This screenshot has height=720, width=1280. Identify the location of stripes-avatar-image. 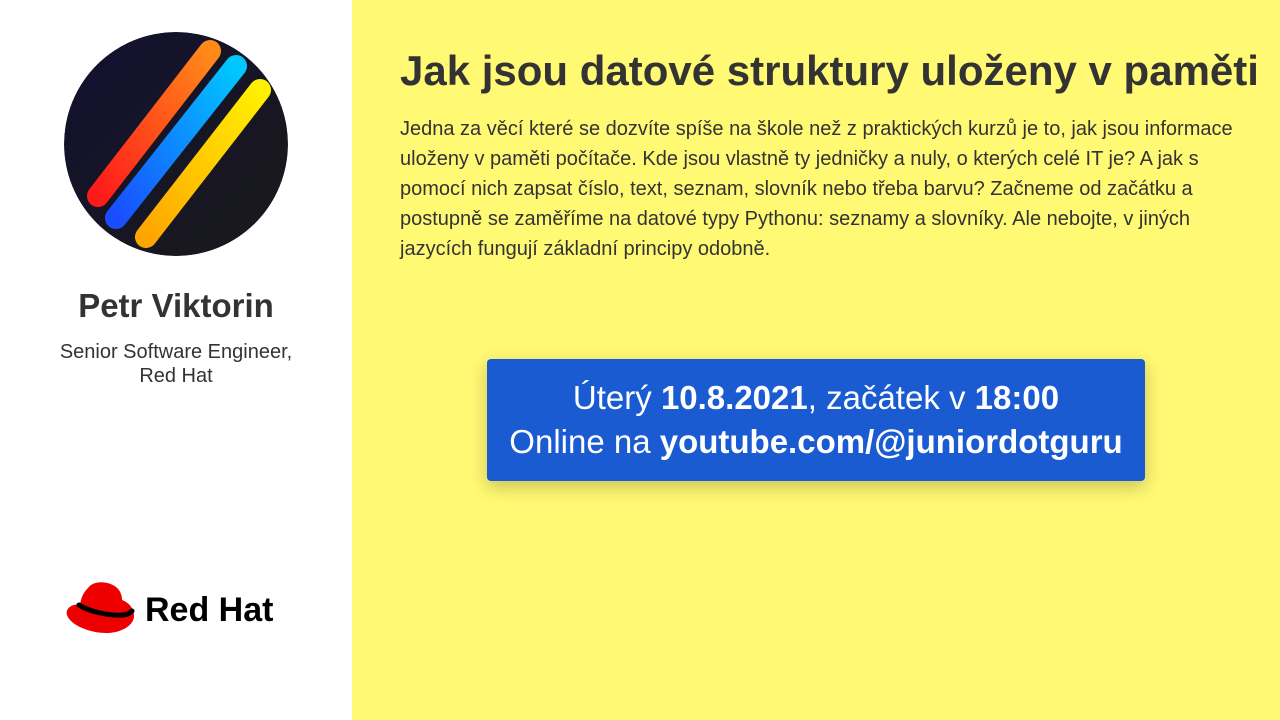
(176, 144).